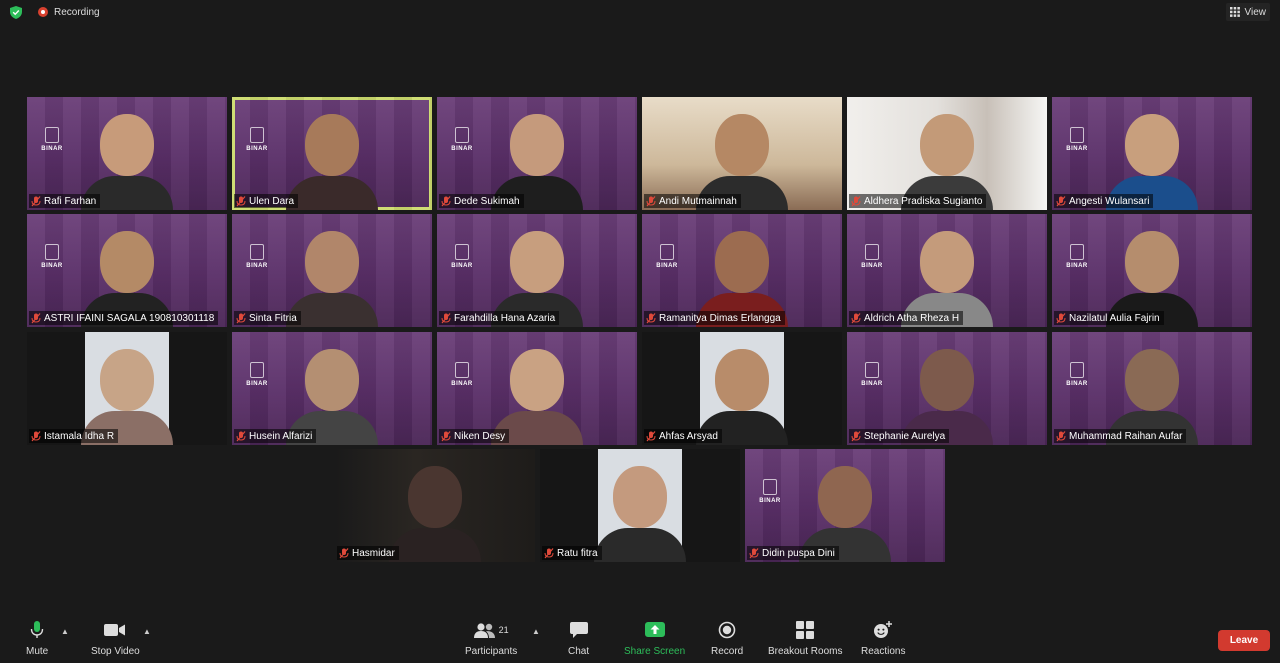 The width and height of the screenshot is (1280, 663). Describe the element at coordinates (332, 388) in the screenshot. I see `participant-video-tile: BINAR Husein Alfarizi` at that location.